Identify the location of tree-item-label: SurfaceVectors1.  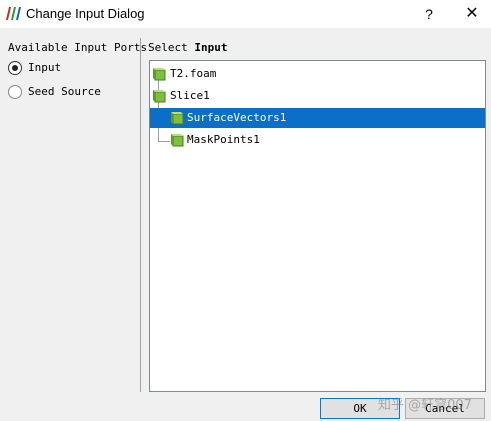
(237, 117).